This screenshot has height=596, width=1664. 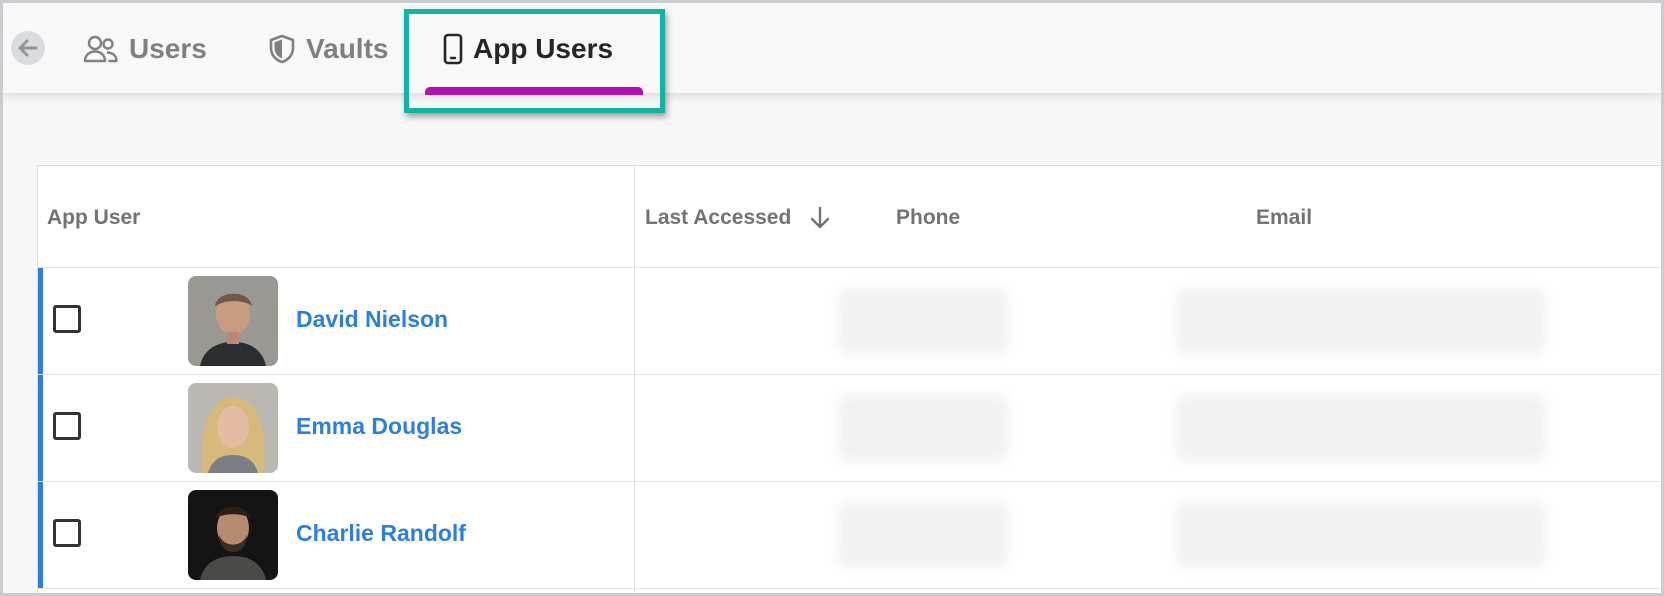 What do you see at coordinates (100, 49) in the screenshot?
I see `users-icon` at bounding box center [100, 49].